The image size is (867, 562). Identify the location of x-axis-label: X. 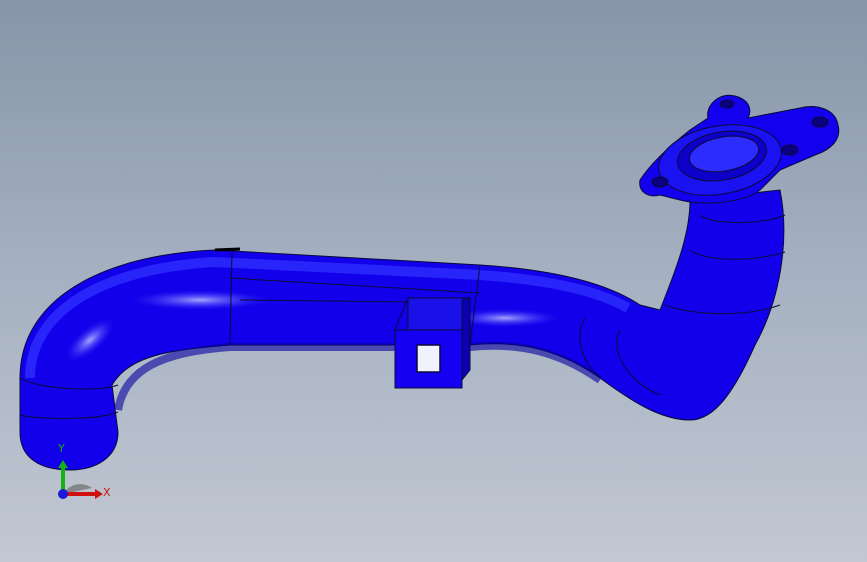
(107, 492).